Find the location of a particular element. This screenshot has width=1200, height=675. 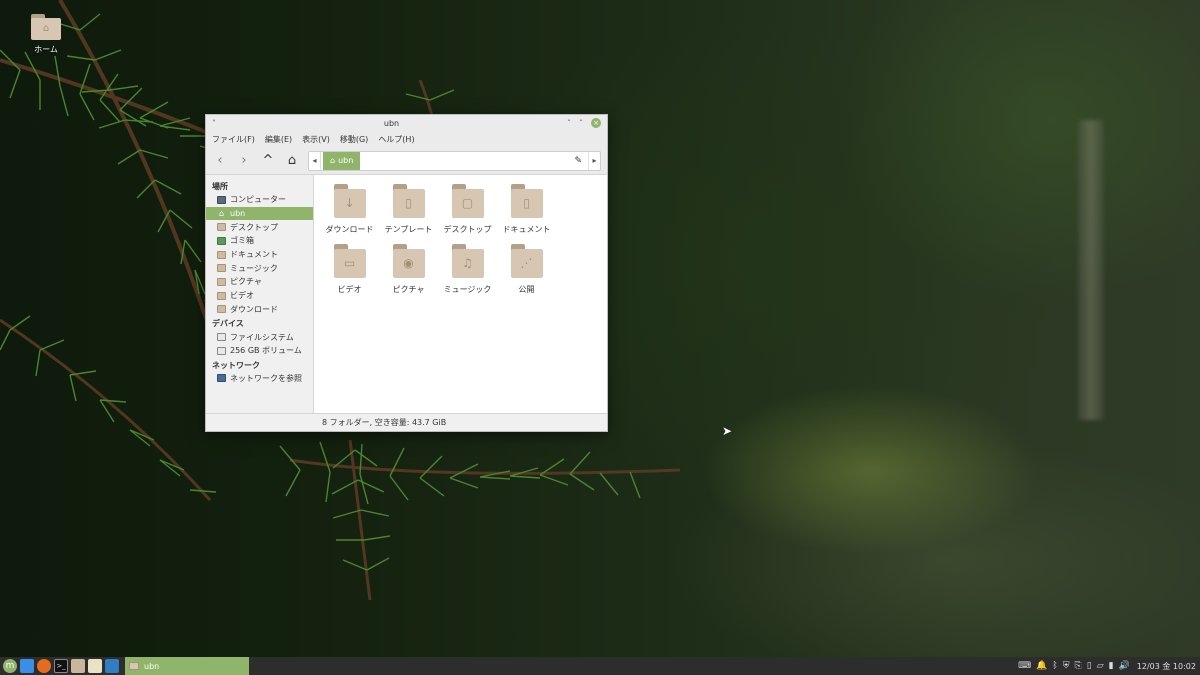

home-folder-icon: ⌂ is located at coordinates (46, 27).